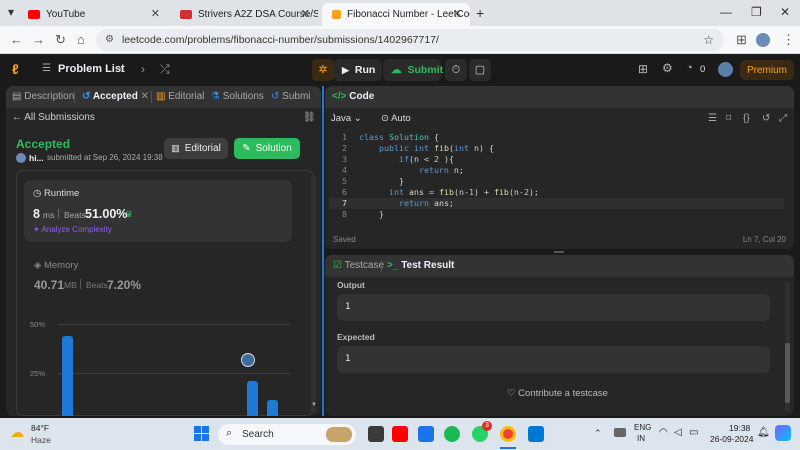 This screenshot has width=800, height=450. Describe the element at coordinates (356, 337) in the screenshot. I see `expected-label: Expected` at that location.